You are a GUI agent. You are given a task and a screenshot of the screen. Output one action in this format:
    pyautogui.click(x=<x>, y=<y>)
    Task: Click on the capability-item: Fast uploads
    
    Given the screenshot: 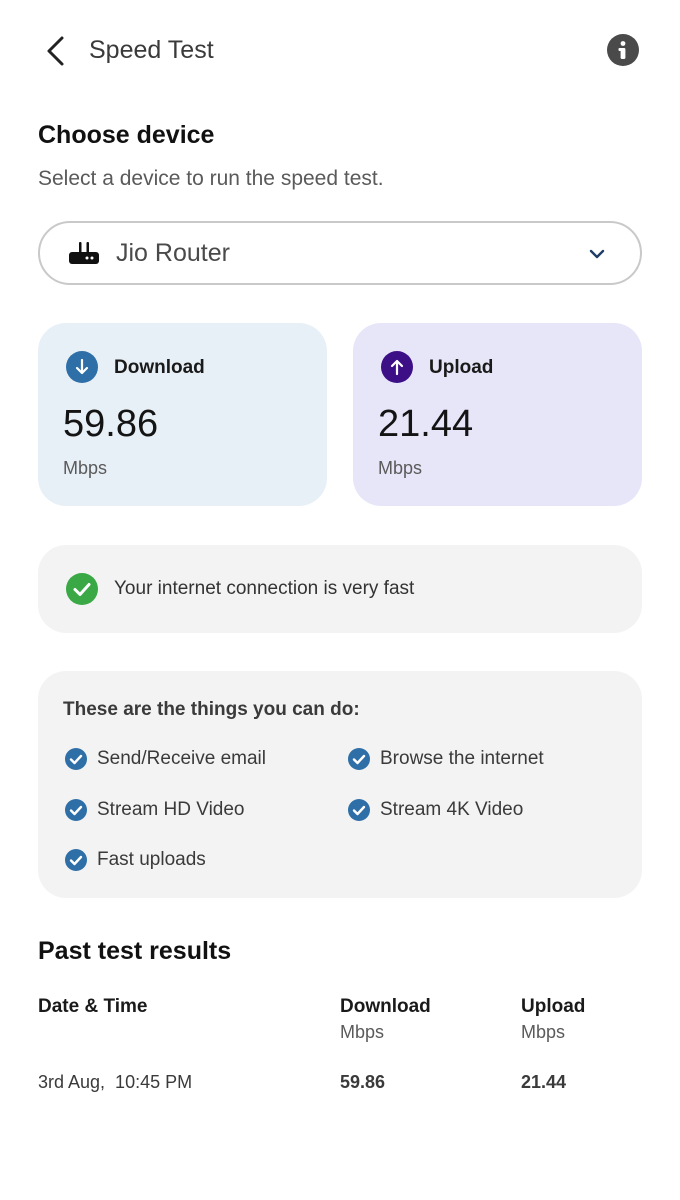 What is the action you would take?
    pyautogui.click(x=135, y=860)
    